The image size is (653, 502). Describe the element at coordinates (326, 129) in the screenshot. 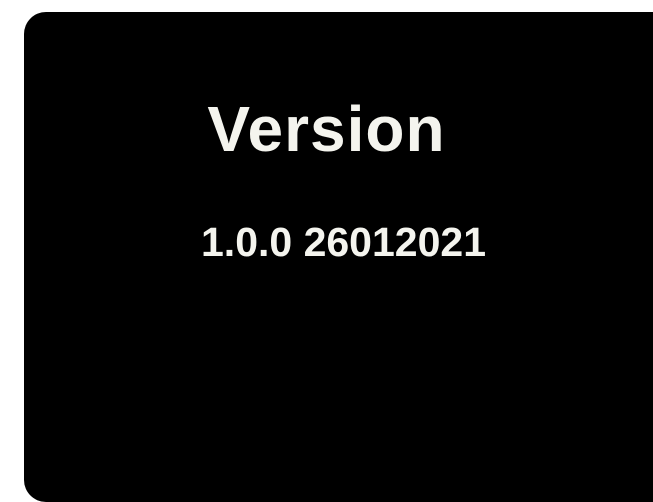

I see `version-title: Version` at that location.